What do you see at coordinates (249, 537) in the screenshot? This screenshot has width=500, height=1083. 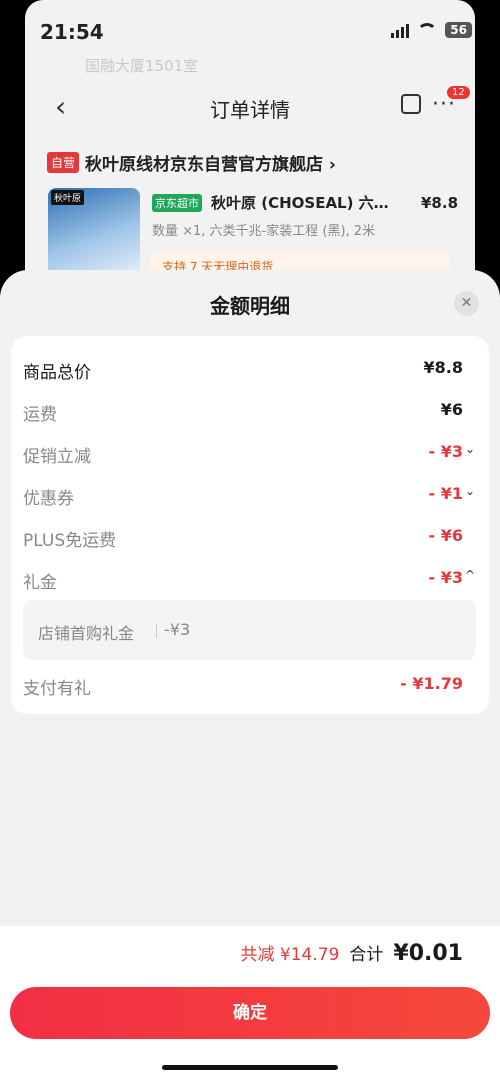 I see `row-plus-free-shipping: PLUS免运费 - ¥6` at bounding box center [249, 537].